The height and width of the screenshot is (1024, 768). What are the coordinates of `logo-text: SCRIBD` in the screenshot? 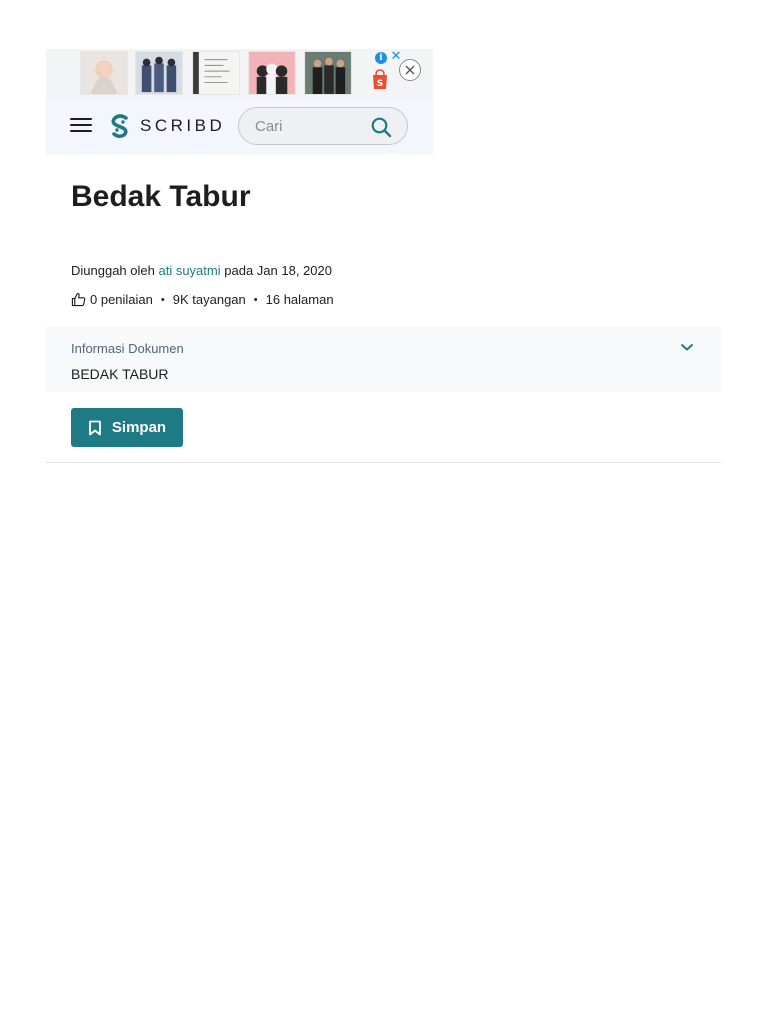 It's located at (183, 125).